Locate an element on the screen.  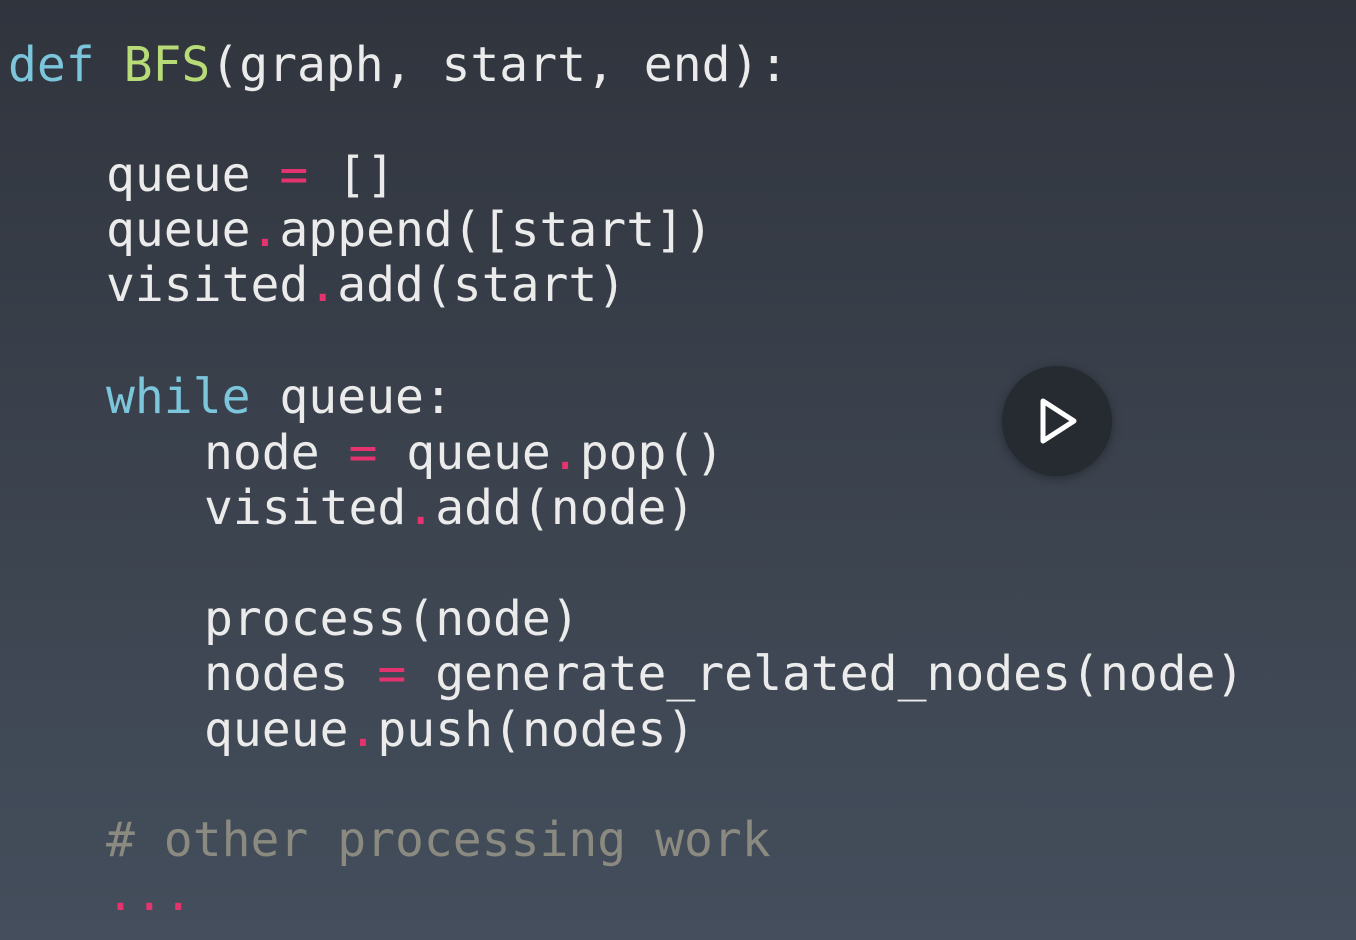
code-line: queue.push(nodes) is located at coordinates (449, 730).